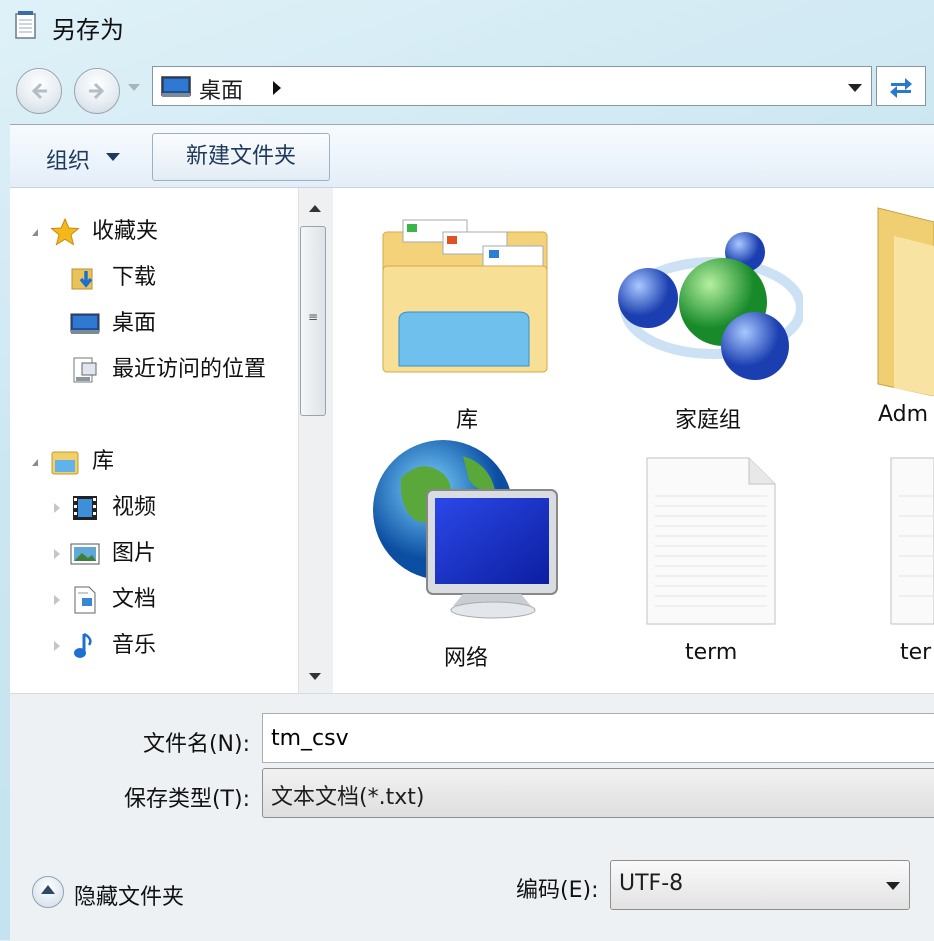 This screenshot has height=941, width=934. I want to click on organize-dropdown-icon, so click(113, 157).